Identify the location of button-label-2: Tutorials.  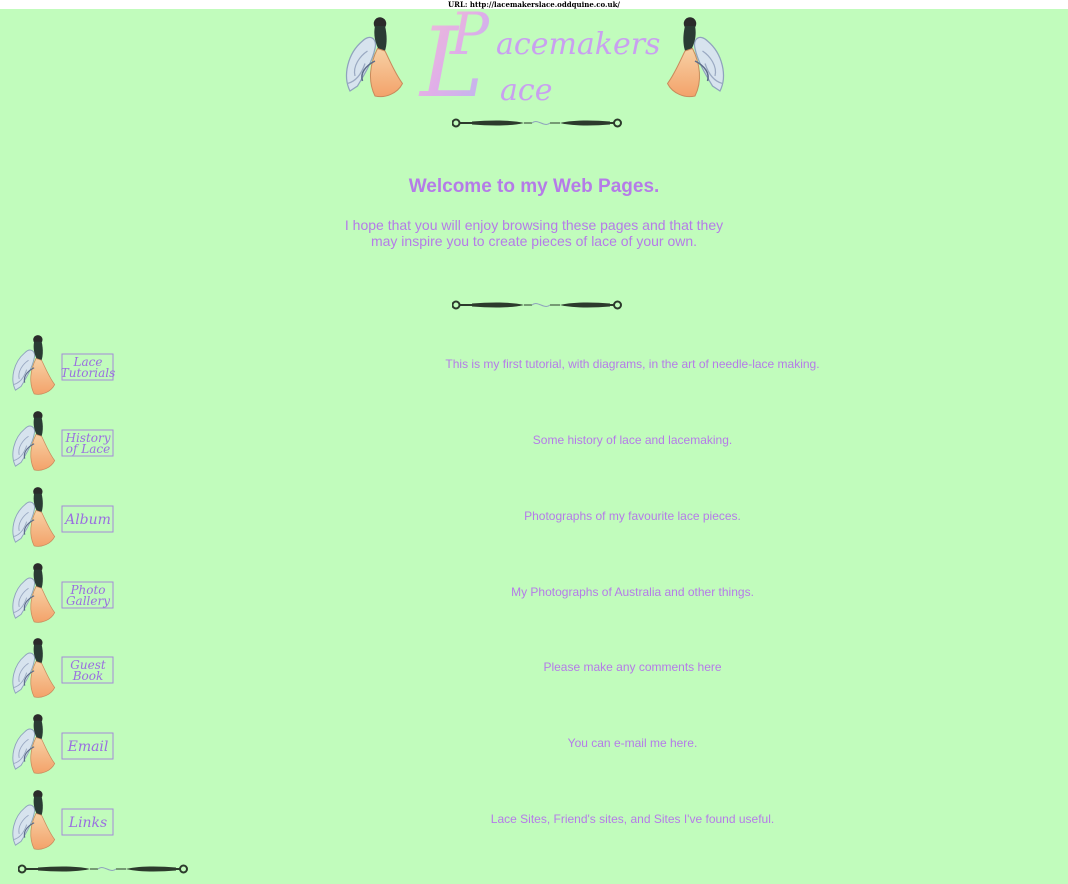
(88, 373).